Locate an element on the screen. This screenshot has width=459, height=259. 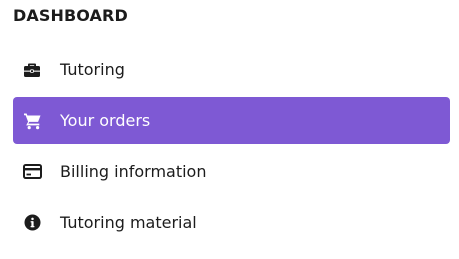
section-title: DASHBOARD is located at coordinates (70, 15).